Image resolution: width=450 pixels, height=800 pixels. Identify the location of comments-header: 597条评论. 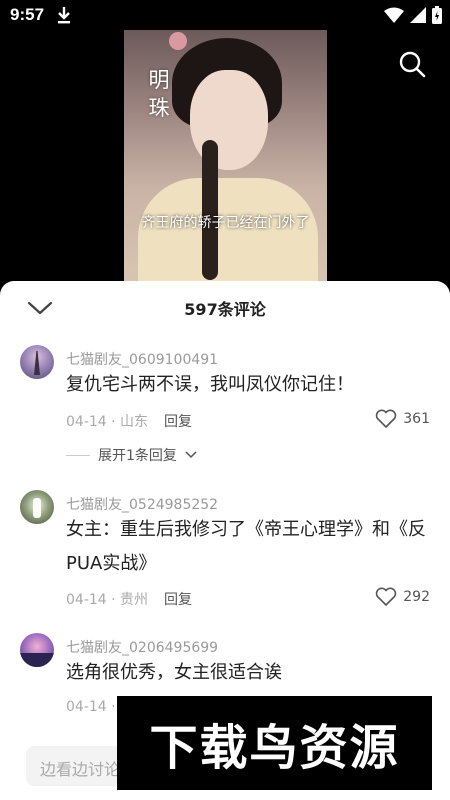
(225, 307).